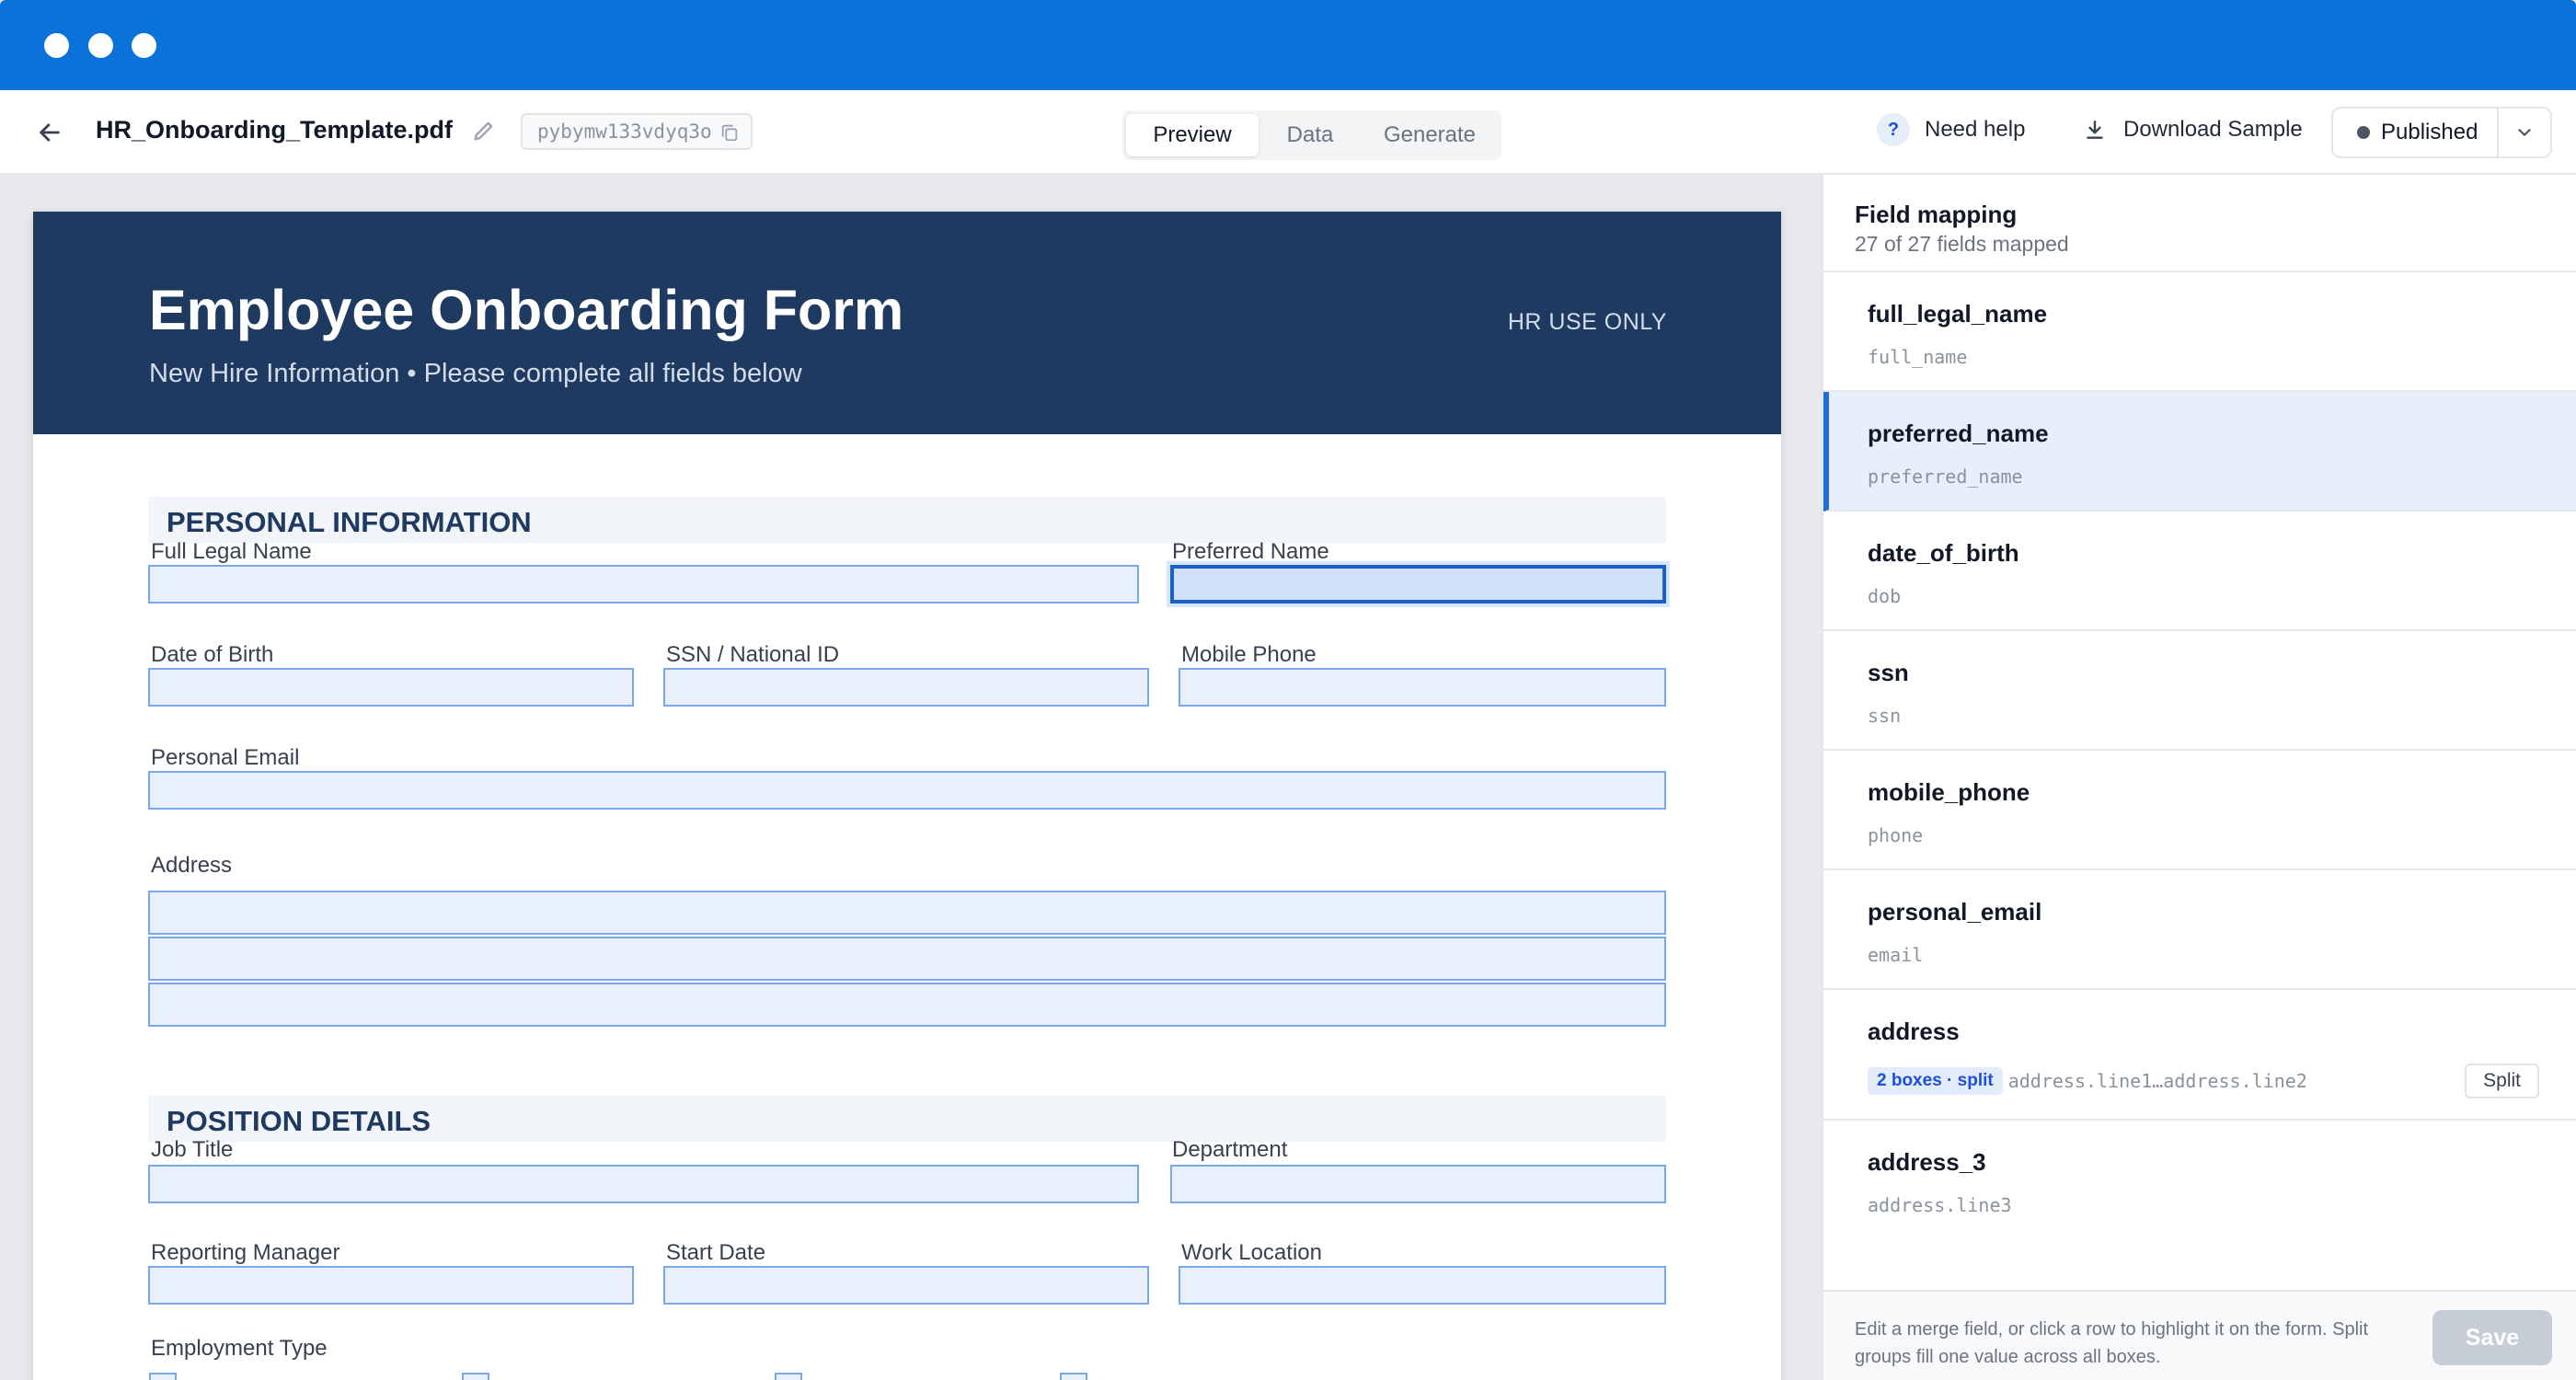  Describe the element at coordinates (1230, 1149) in the screenshot. I see `label-department: Department` at that location.